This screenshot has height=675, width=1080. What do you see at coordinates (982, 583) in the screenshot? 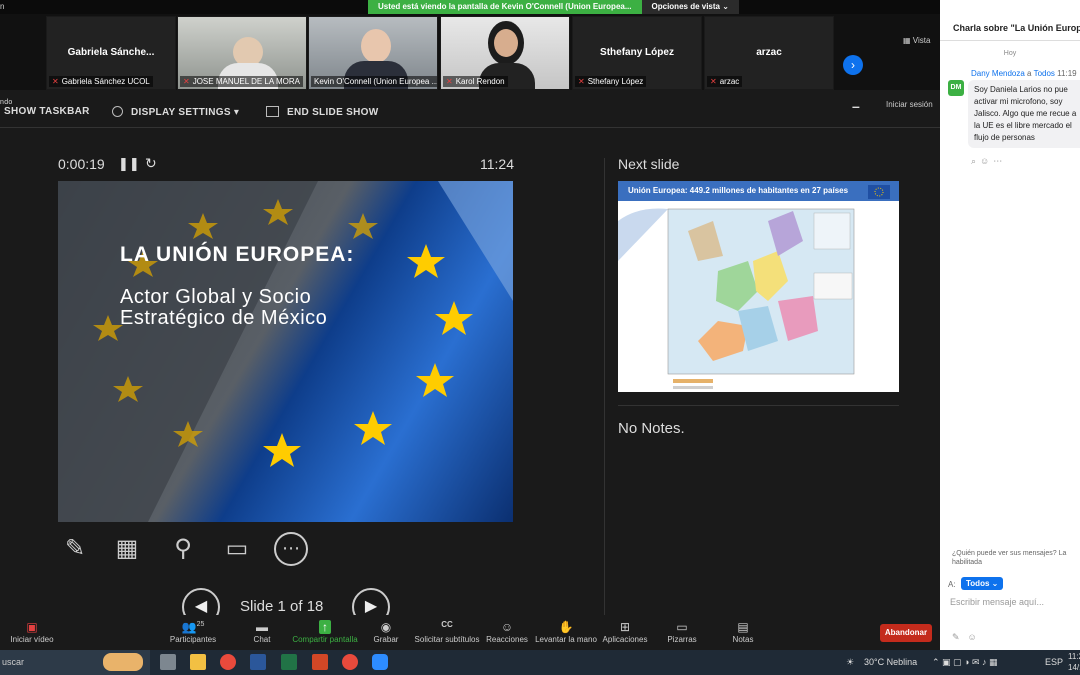
I see `recipient-dropdown: Todos ⌄` at bounding box center [982, 583].